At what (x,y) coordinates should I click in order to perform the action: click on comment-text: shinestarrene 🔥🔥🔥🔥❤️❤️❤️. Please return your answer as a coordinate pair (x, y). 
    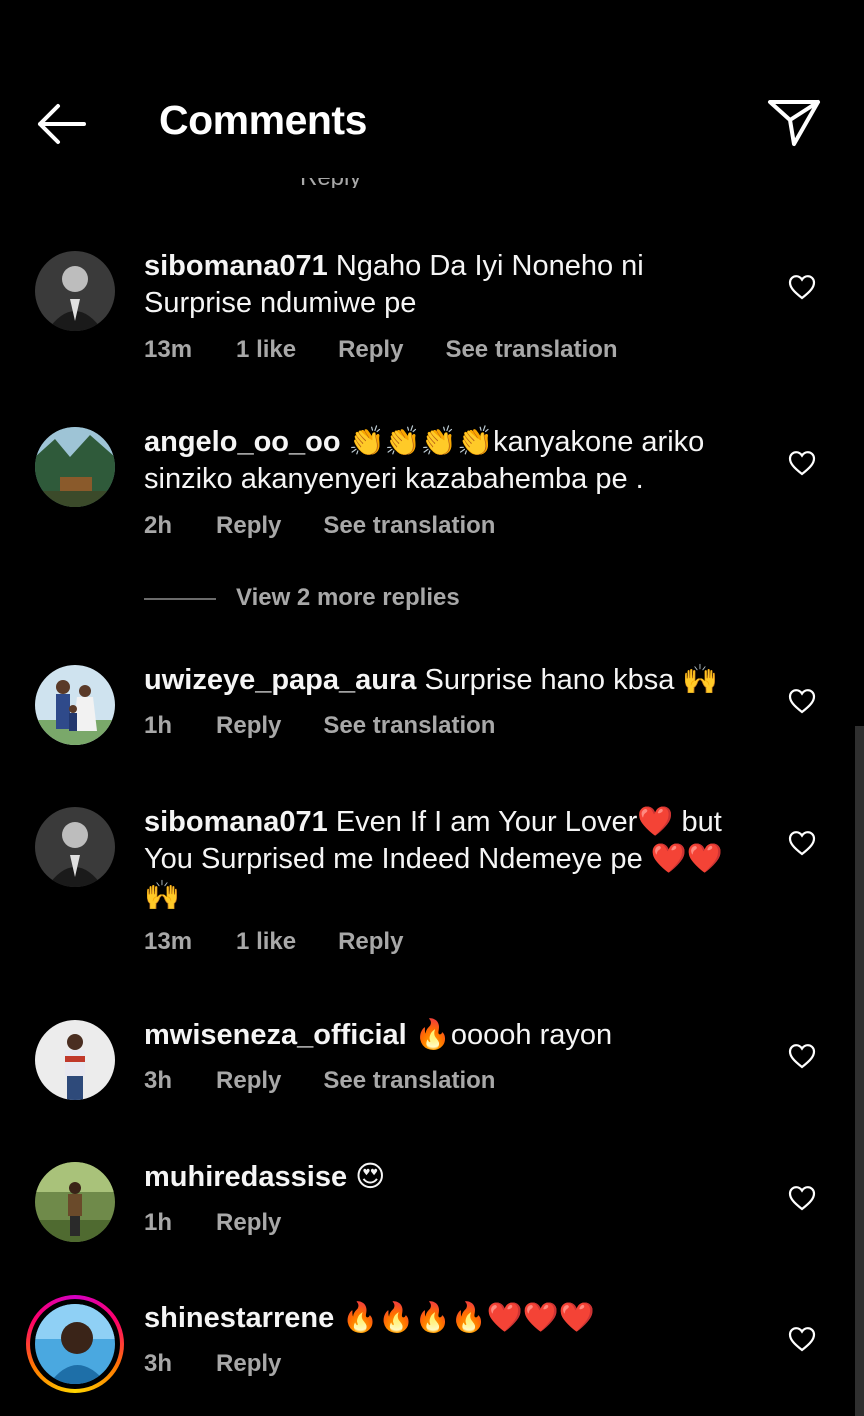
    Looking at the image, I should click on (451, 1318).